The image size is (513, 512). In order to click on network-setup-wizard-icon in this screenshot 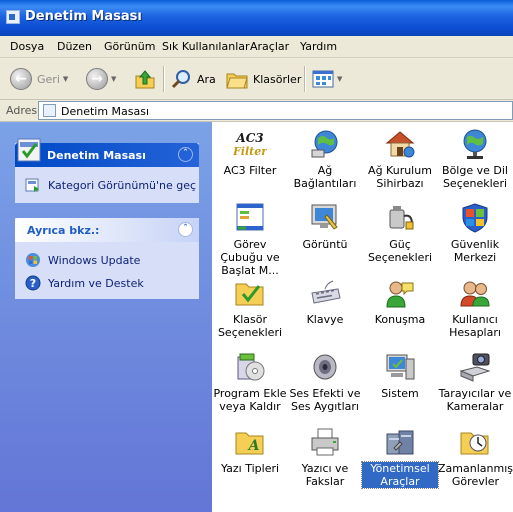, I will do `click(400, 144)`.